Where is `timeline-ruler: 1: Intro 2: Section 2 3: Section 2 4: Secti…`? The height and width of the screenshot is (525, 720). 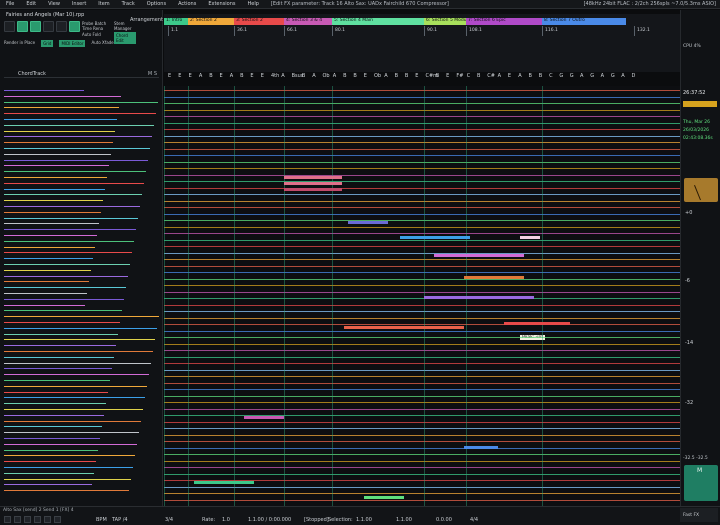
timeline-ruler: 1: Intro 2: Section 2 3: Section 2 4: Secti… is located at coordinates (422, 46).